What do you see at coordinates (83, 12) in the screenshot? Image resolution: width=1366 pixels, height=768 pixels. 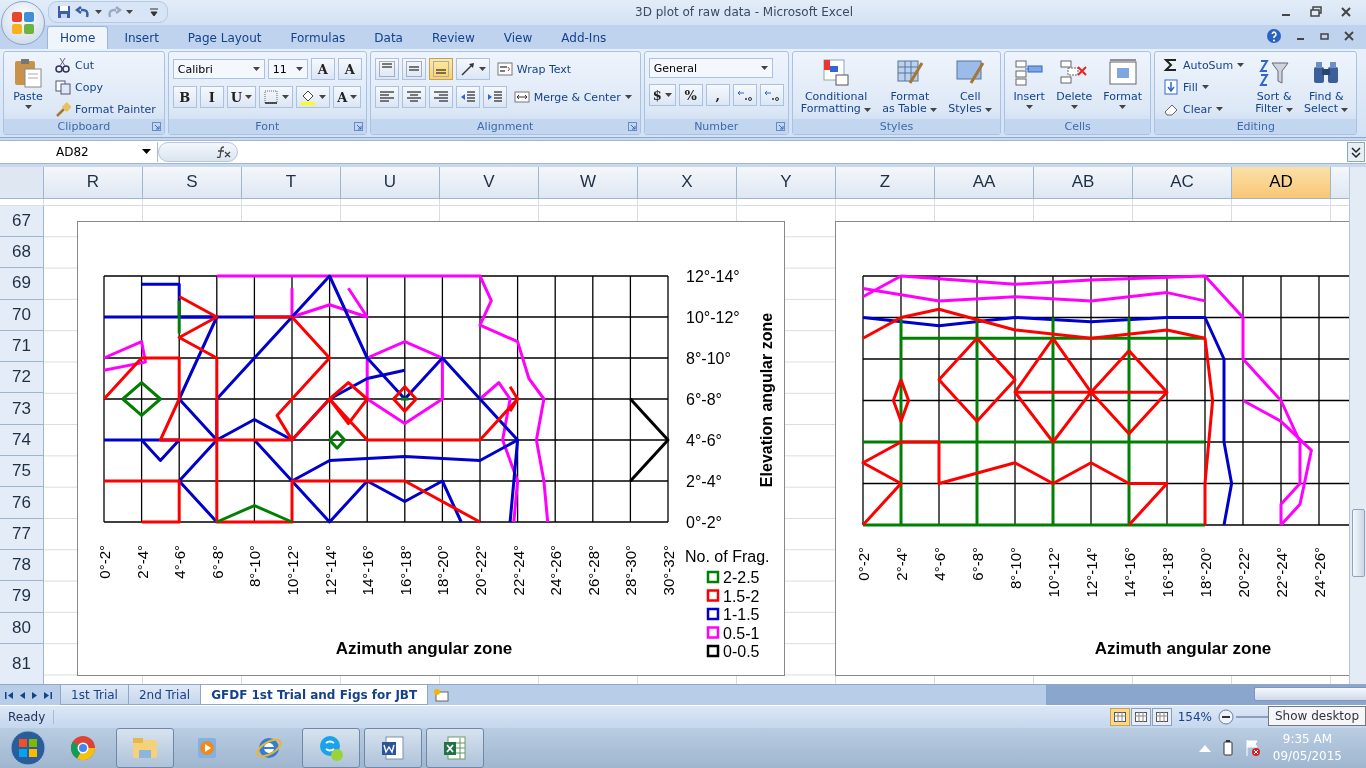 I see `undo-icon` at bounding box center [83, 12].